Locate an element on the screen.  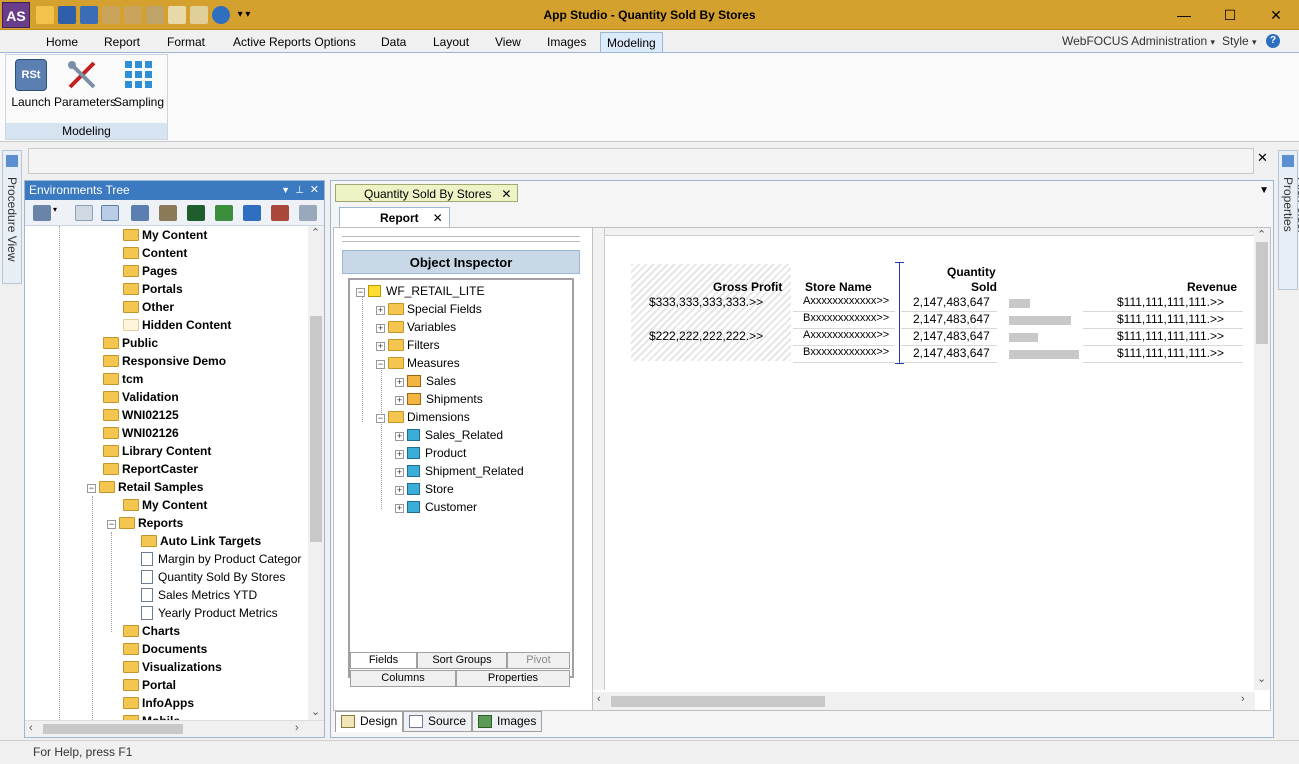
cell-gross-profit: $333,333,333,333.>> is located at coordinates (706, 302).